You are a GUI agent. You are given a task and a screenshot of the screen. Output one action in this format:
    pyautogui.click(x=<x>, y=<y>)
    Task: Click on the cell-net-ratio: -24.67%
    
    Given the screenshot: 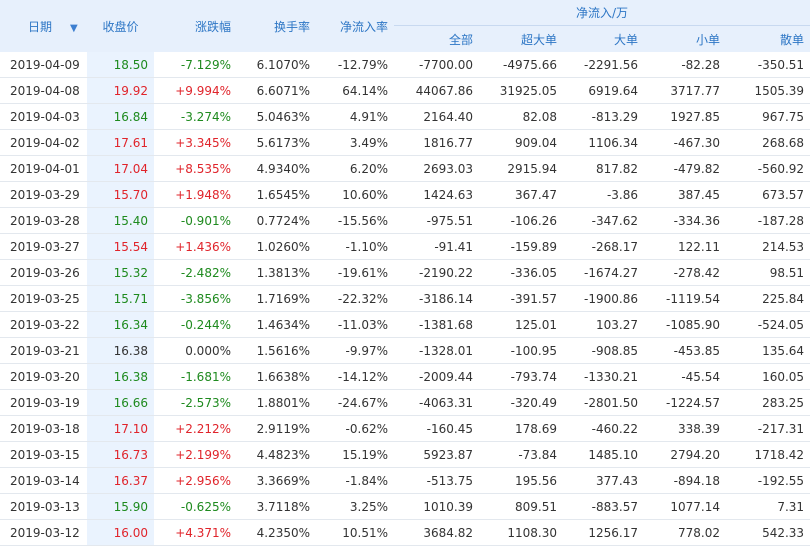 What is the action you would take?
    pyautogui.click(x=355, y=402)
    